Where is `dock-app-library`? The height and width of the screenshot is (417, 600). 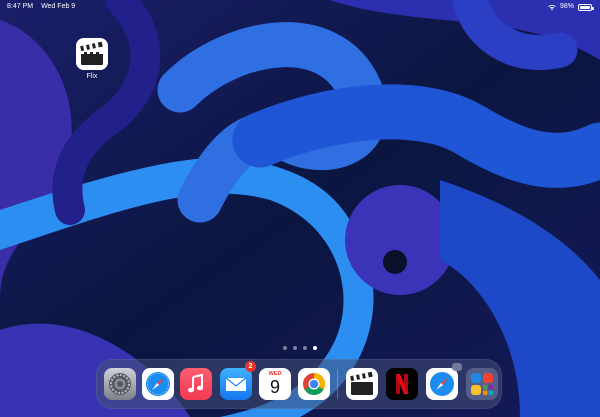
dock-app-library is located at coordinates (482, 384).